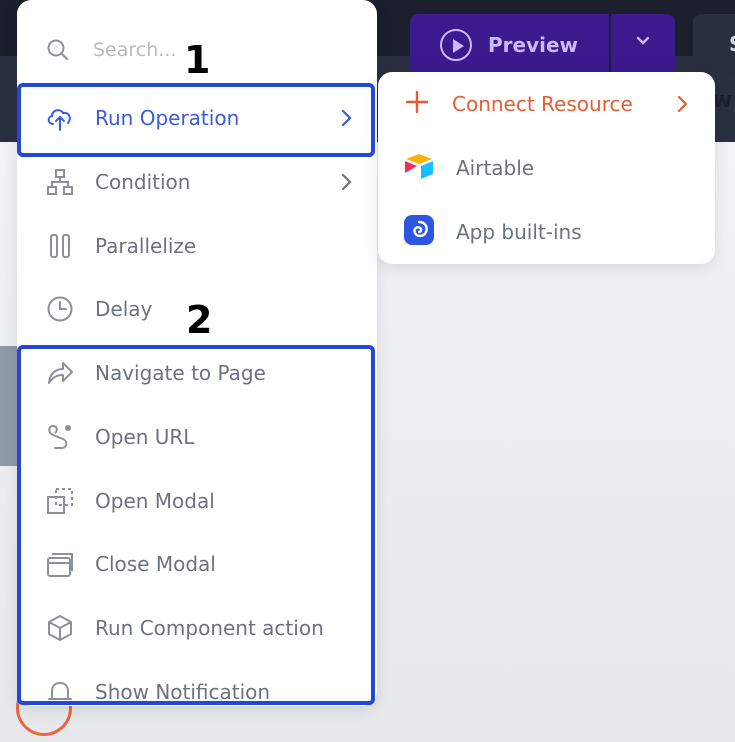  I want to click on clock-icon, so click(60, 309).